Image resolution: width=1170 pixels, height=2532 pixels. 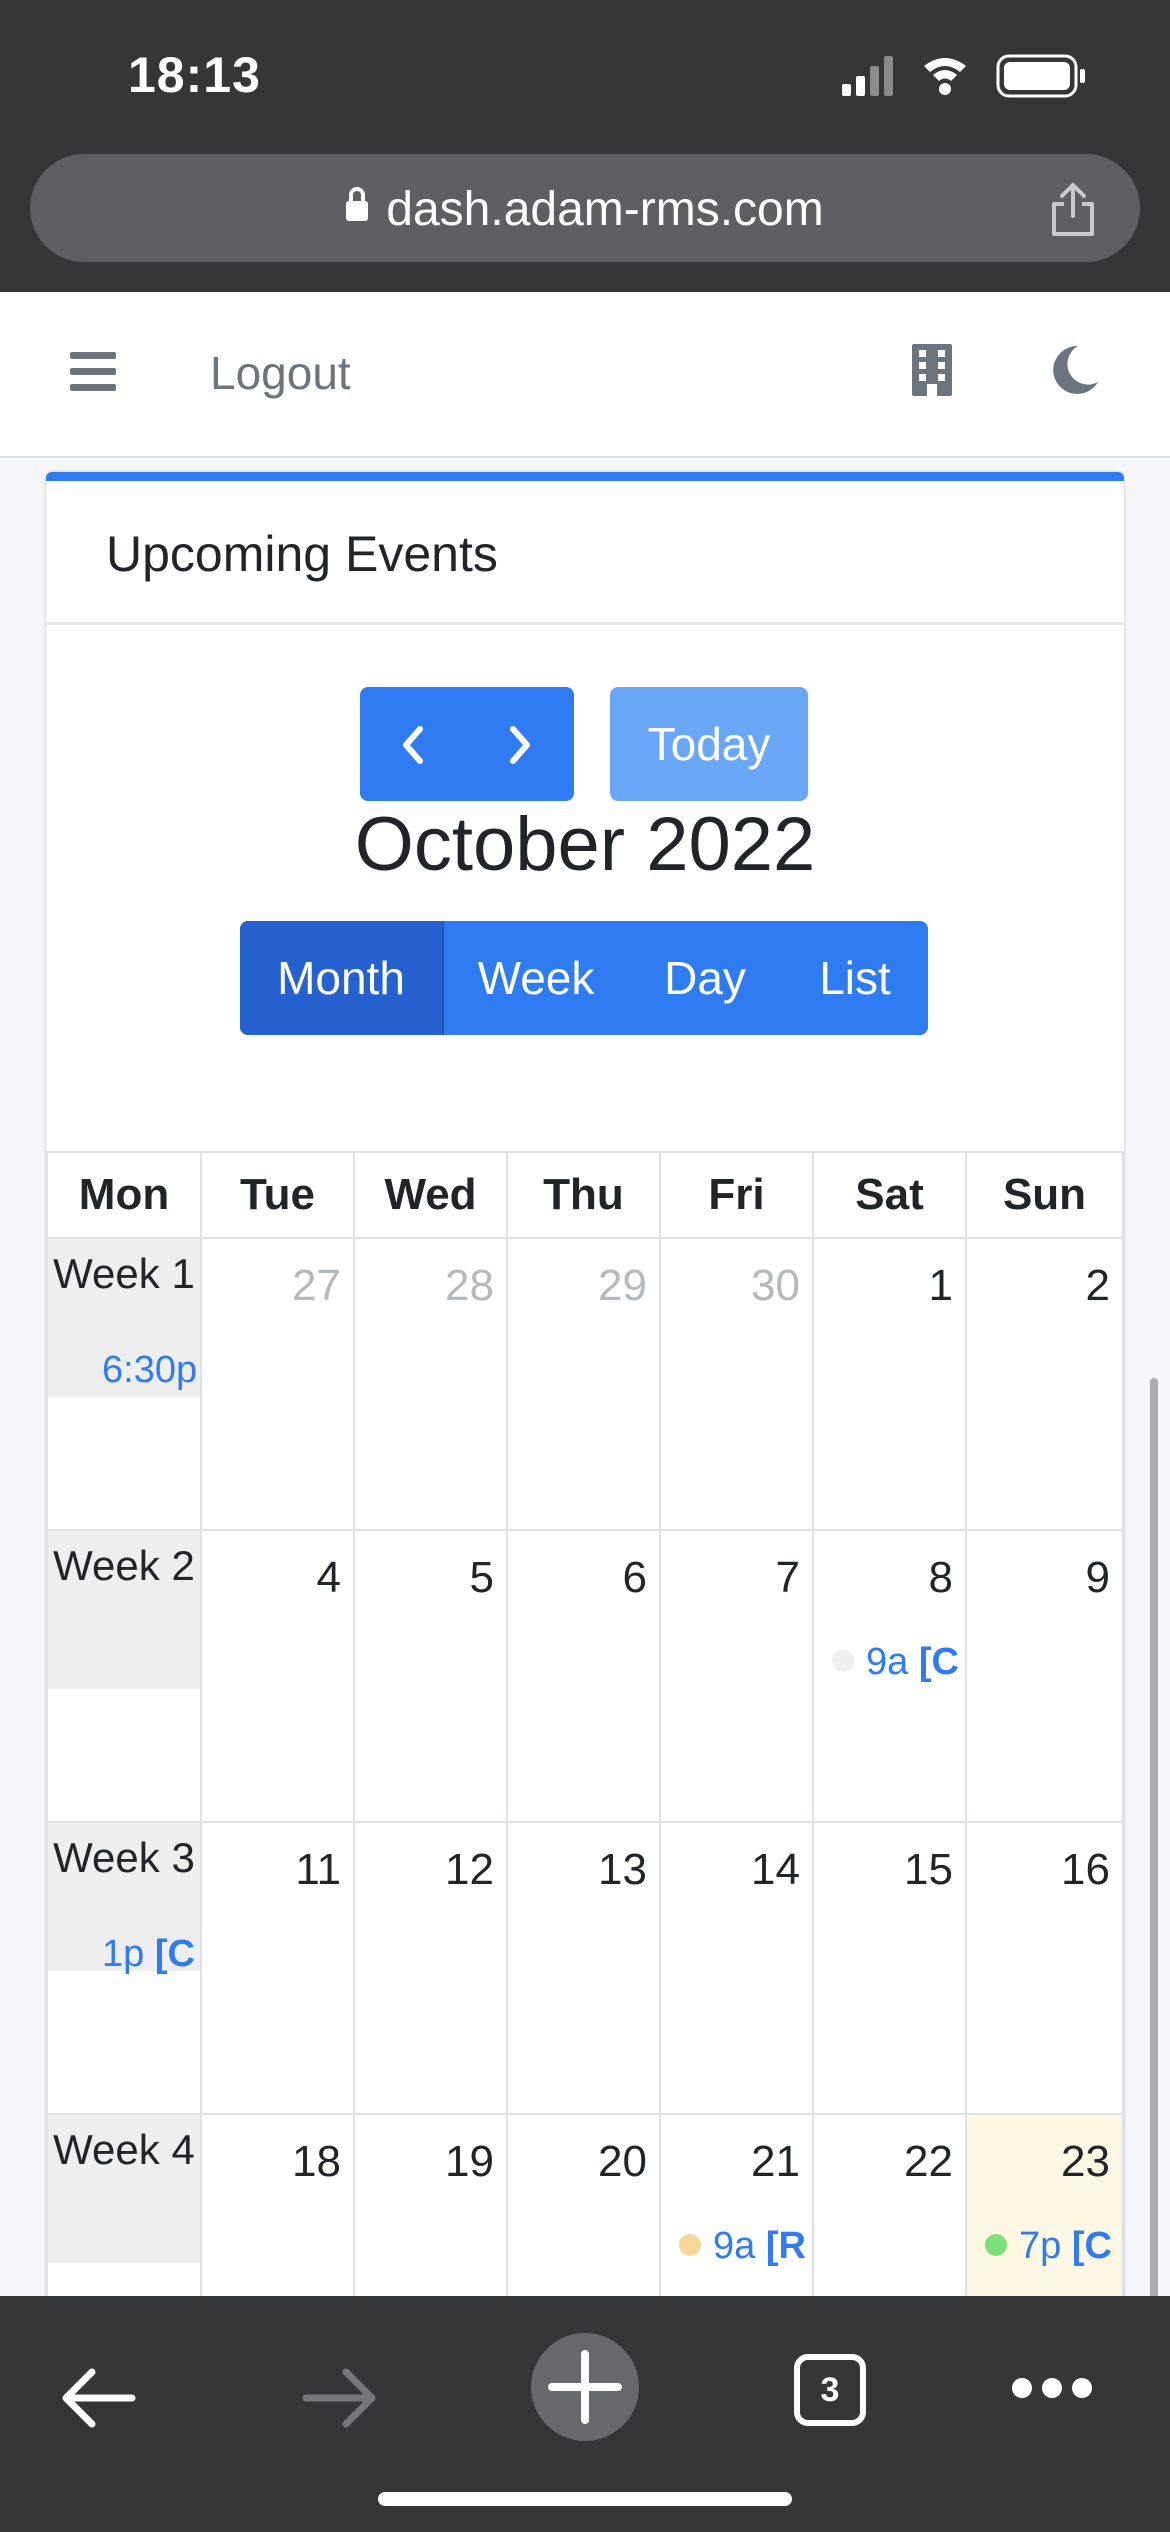 What do you see at coordinates (429, 1677) in the screenshot?
I see `day-cell: 5` at bounding box center [429, 1677].